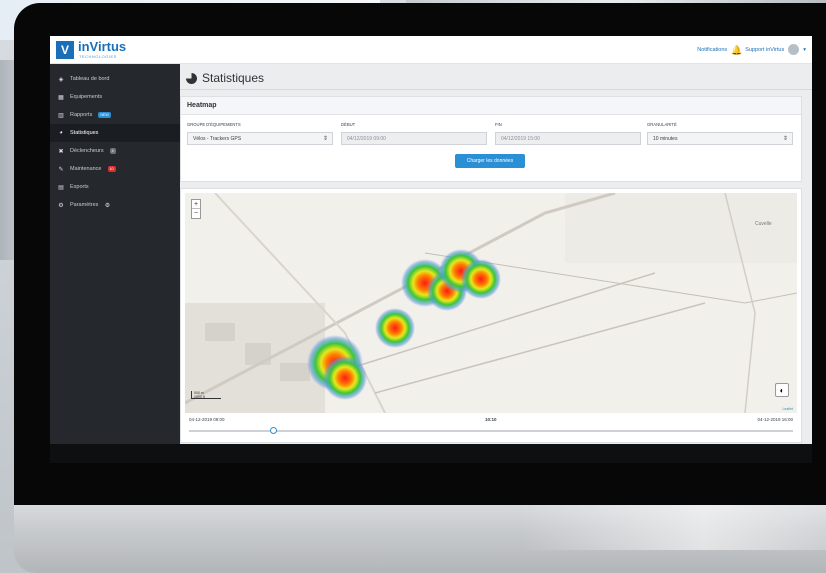 The image size is (826, 573). I want to click on zoom-in-button: +, so click(196, 204).